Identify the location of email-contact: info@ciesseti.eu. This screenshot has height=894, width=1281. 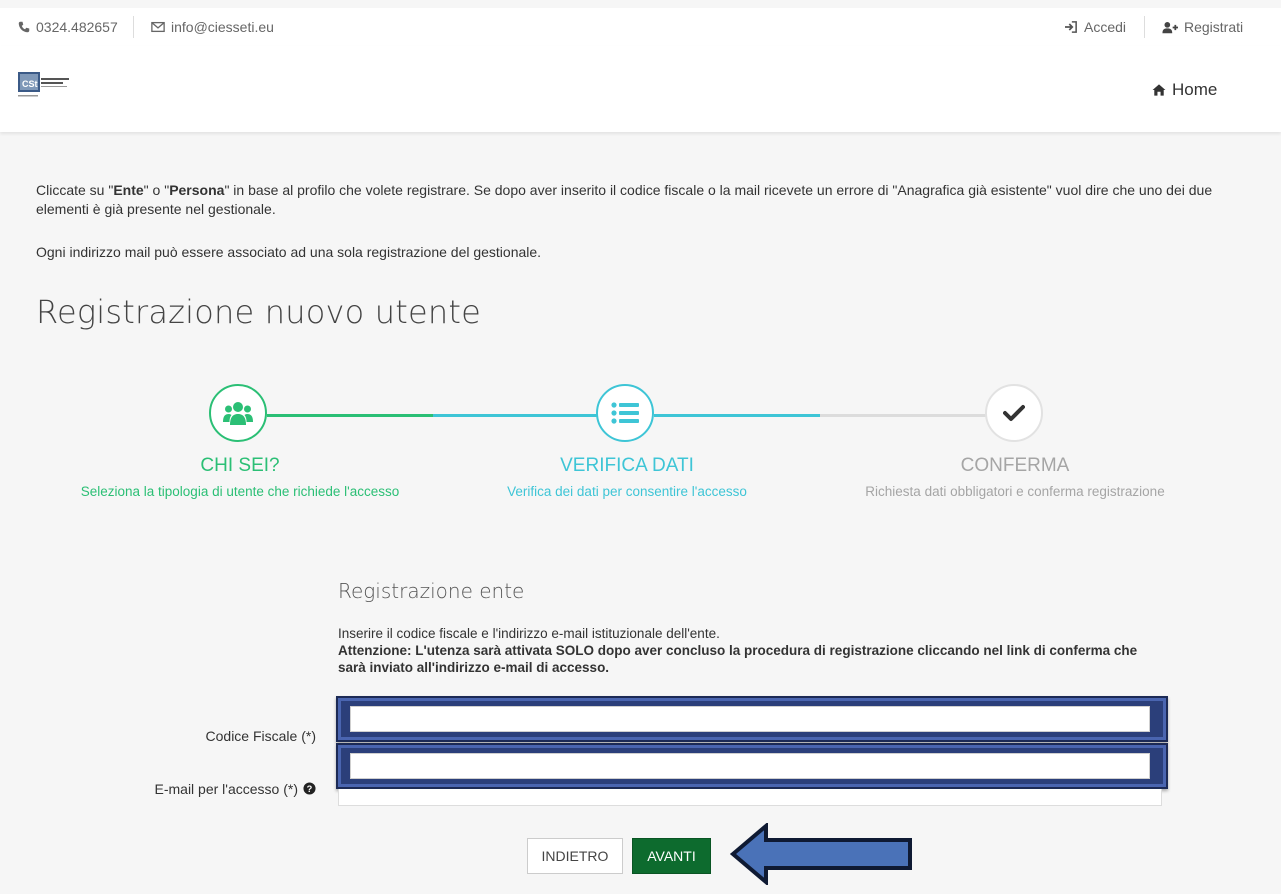
(212, 27).